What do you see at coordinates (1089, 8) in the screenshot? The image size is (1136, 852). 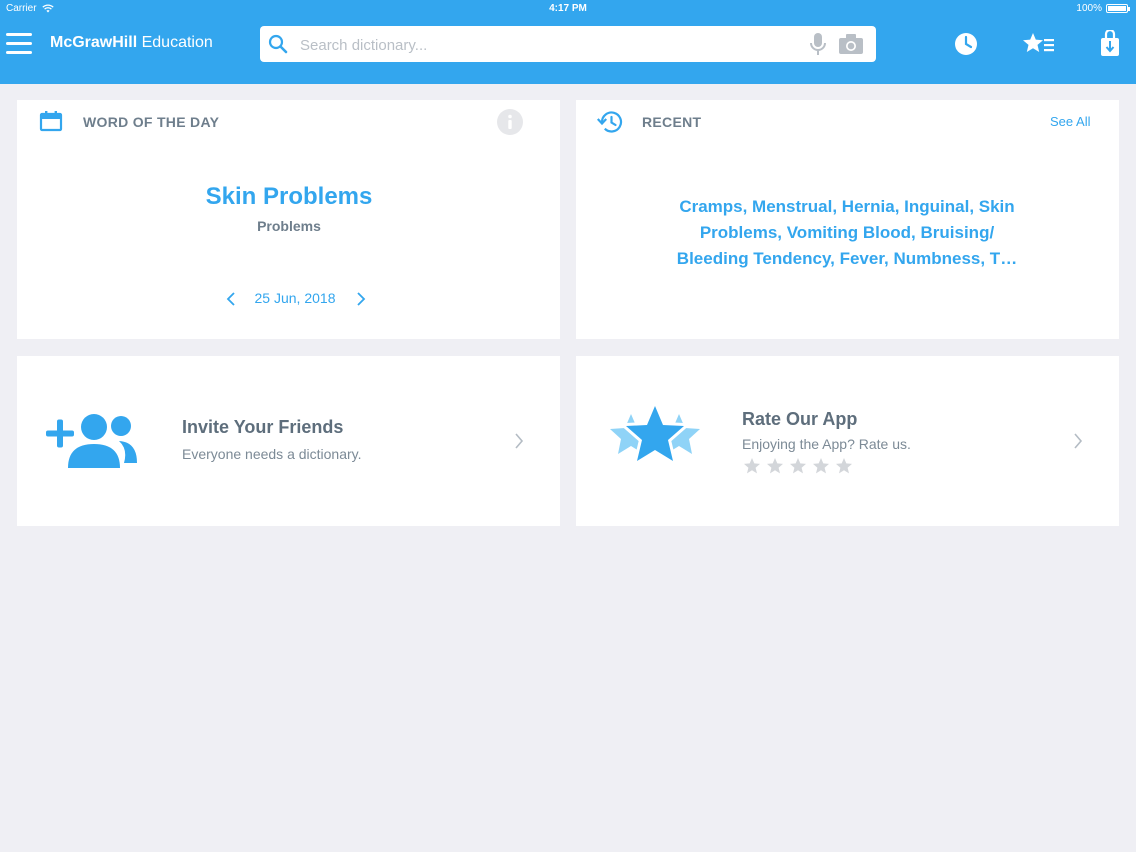 I see `battery-percent: 100%` at bounding box center [1089, 8].